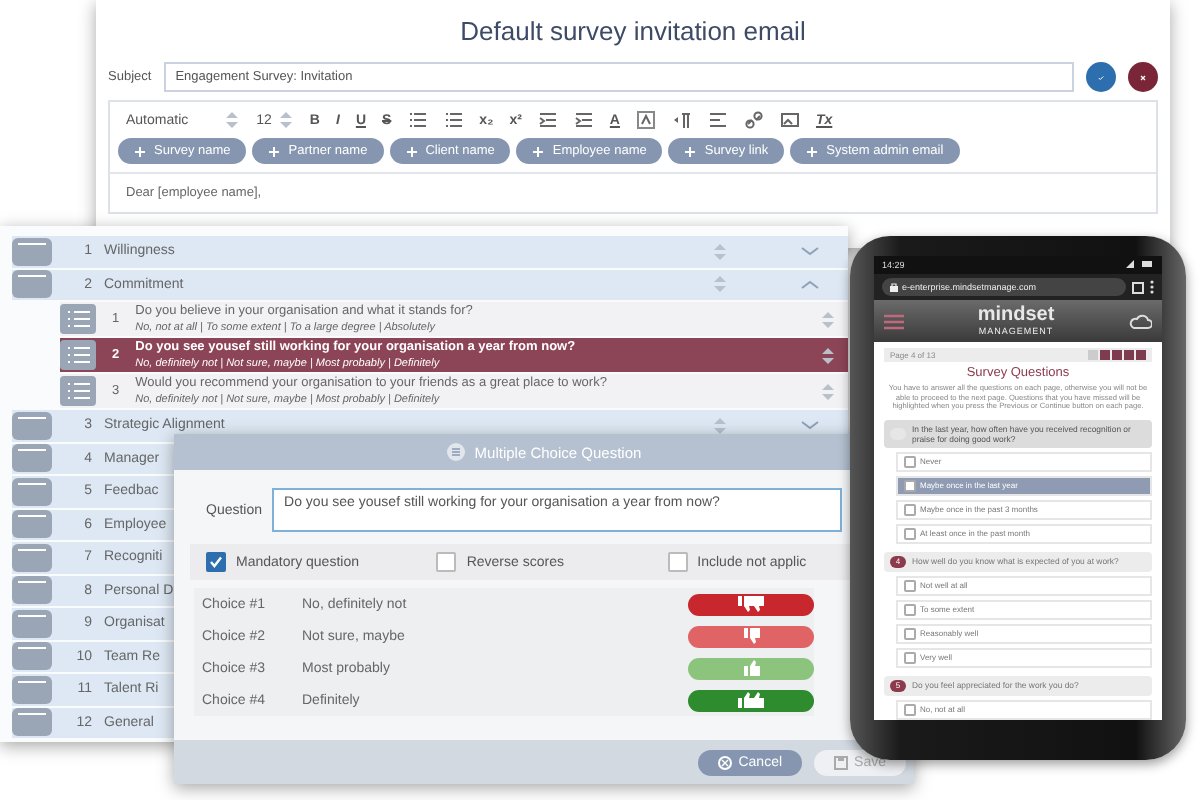 Image resolution: width=1200 pixels, height=800 pixels. What do you see at coordinates (789, 120) in the screenshot?
I see `image-icon` at bounding box center [789, 120].